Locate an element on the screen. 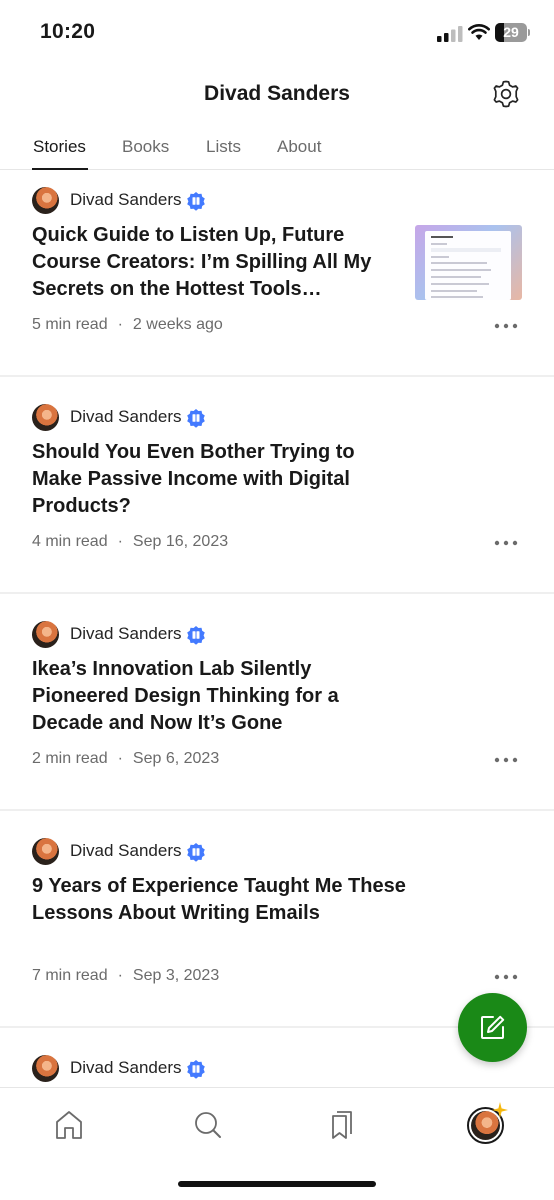  sparkle-icon is located at coordinates (500, 1110).